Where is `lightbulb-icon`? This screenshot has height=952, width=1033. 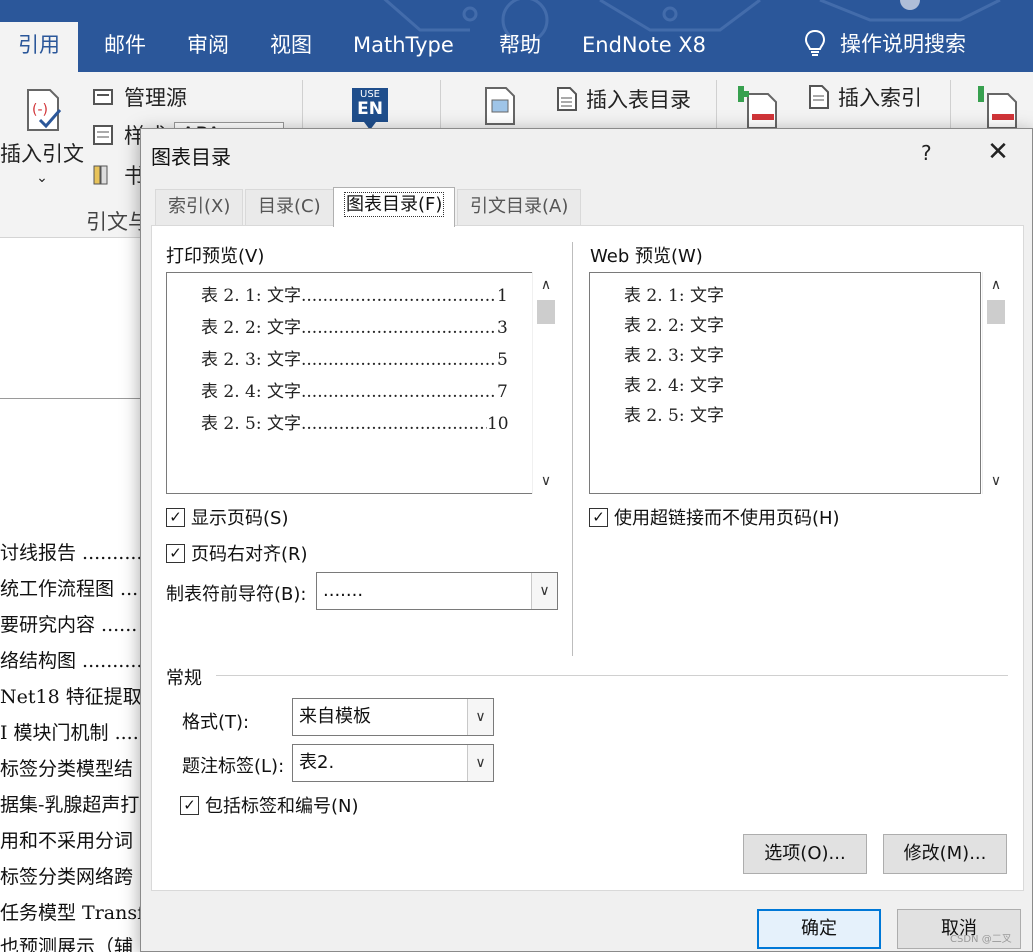 lightbulb-icon is located at coordinates (815, 42).